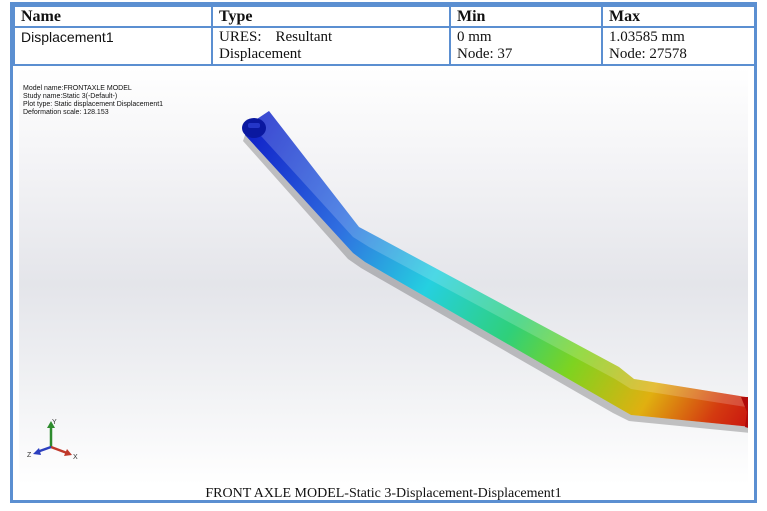 This screenshot has height=511, width=767. What do you see at coordinates (113, 46) in the screenshot?
I see `result-name-cell: Displacement1` at bounding box center [113, 46].